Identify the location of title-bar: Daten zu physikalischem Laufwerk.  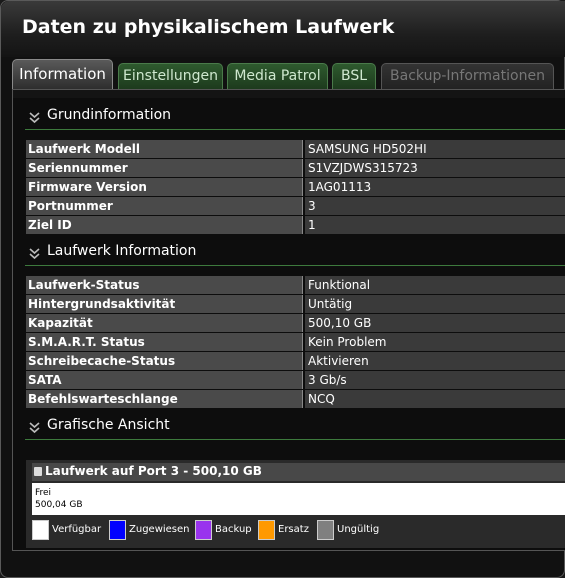
(283, 29).